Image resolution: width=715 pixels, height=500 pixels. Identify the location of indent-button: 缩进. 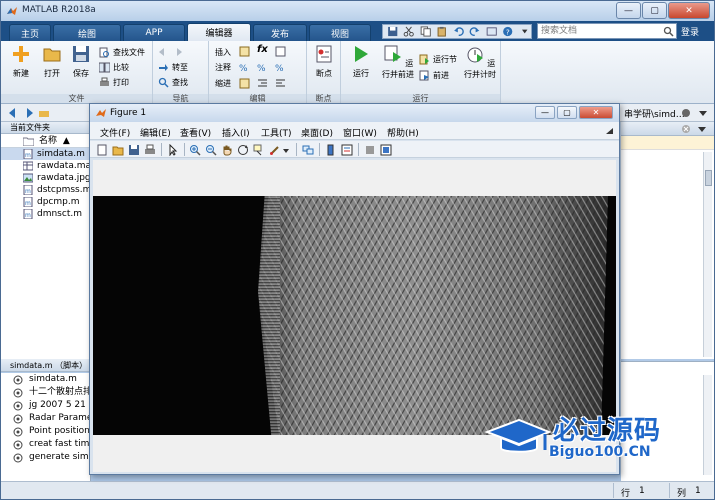
(223, 83).